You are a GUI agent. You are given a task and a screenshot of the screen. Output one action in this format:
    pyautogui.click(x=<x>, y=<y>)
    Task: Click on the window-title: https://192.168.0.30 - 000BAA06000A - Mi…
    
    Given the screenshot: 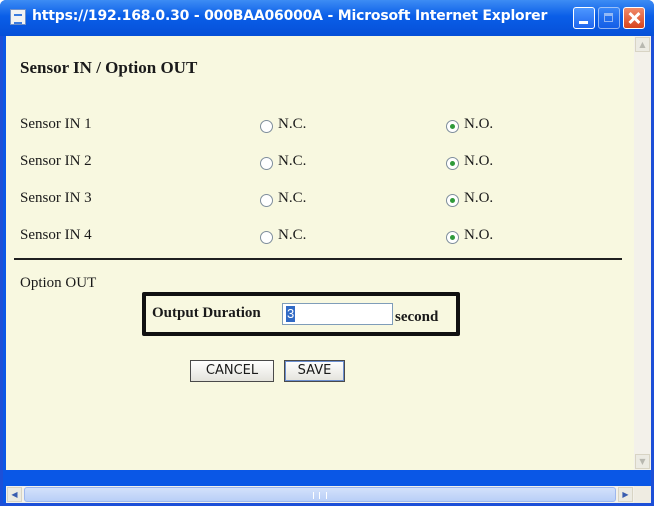 What is the action you would take?
    pyautogui.click(x=290, y=16)
    